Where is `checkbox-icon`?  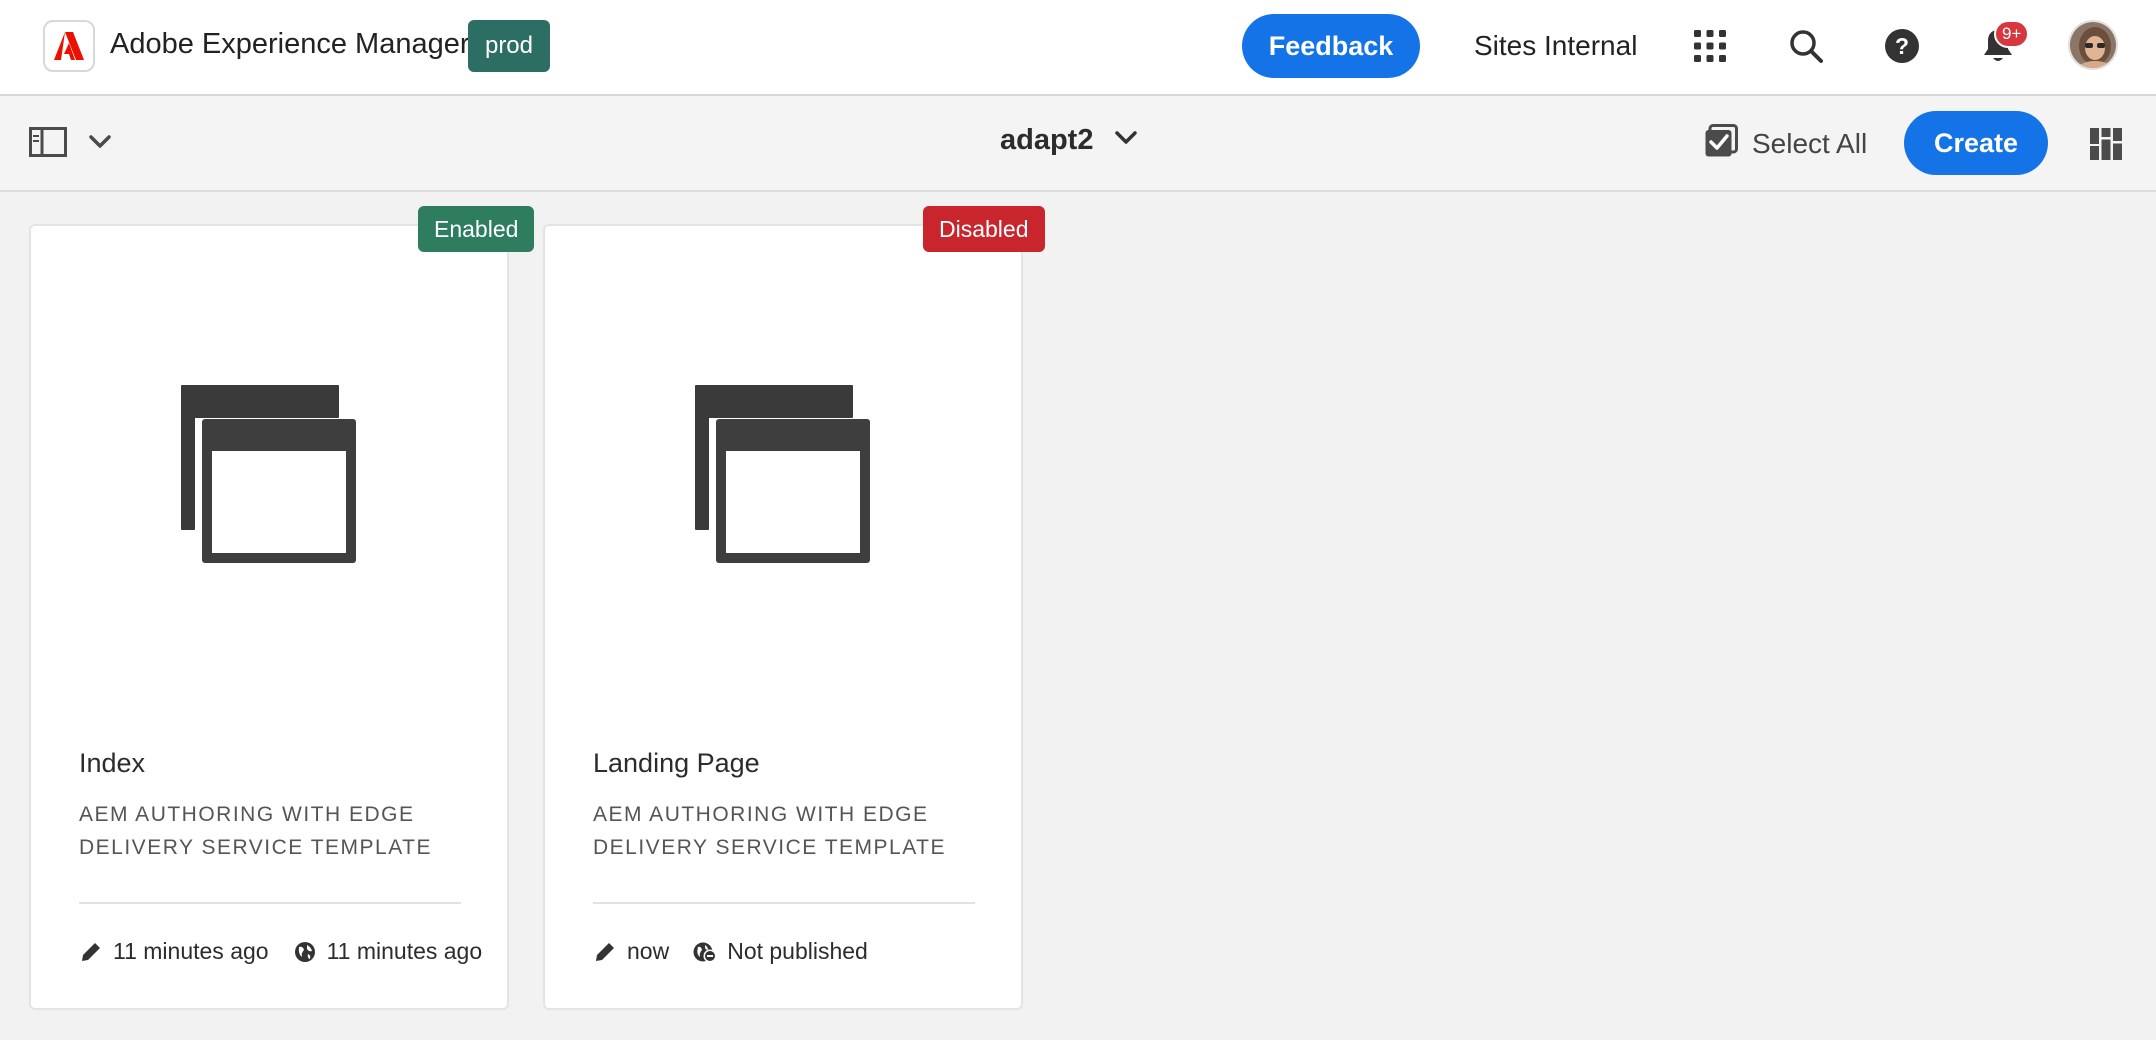 checkbox-icon is located at coordinates (1721, 143).